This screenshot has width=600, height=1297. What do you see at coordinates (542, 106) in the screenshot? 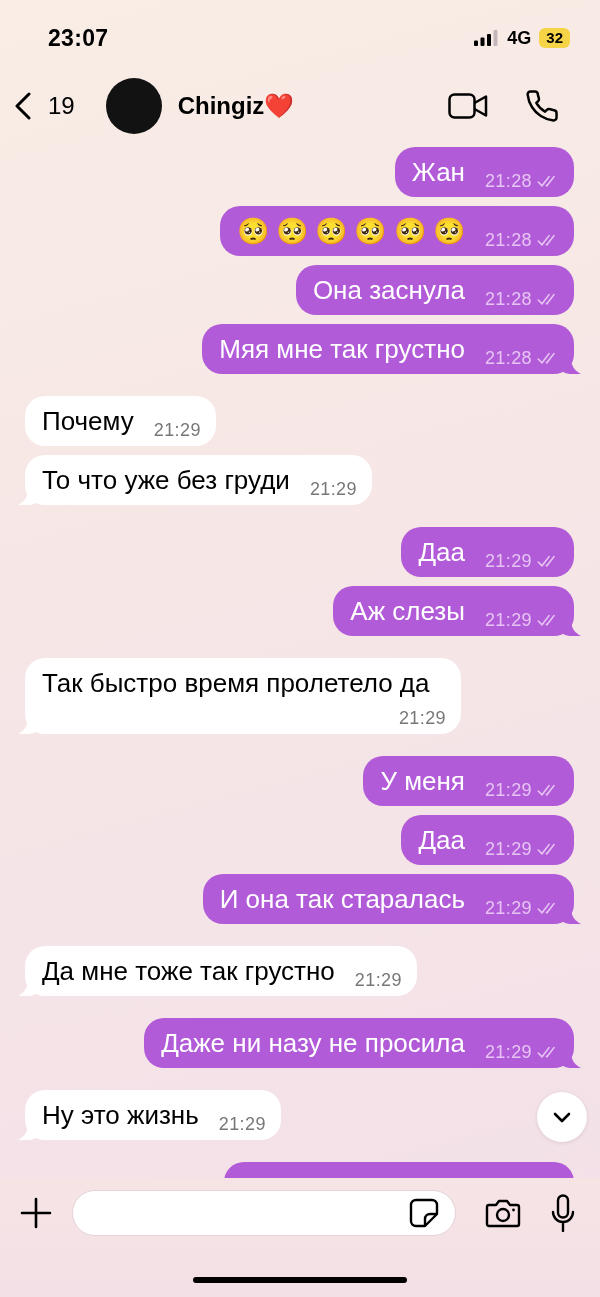
I see `phone-icon` at bounding box center [542, 106].